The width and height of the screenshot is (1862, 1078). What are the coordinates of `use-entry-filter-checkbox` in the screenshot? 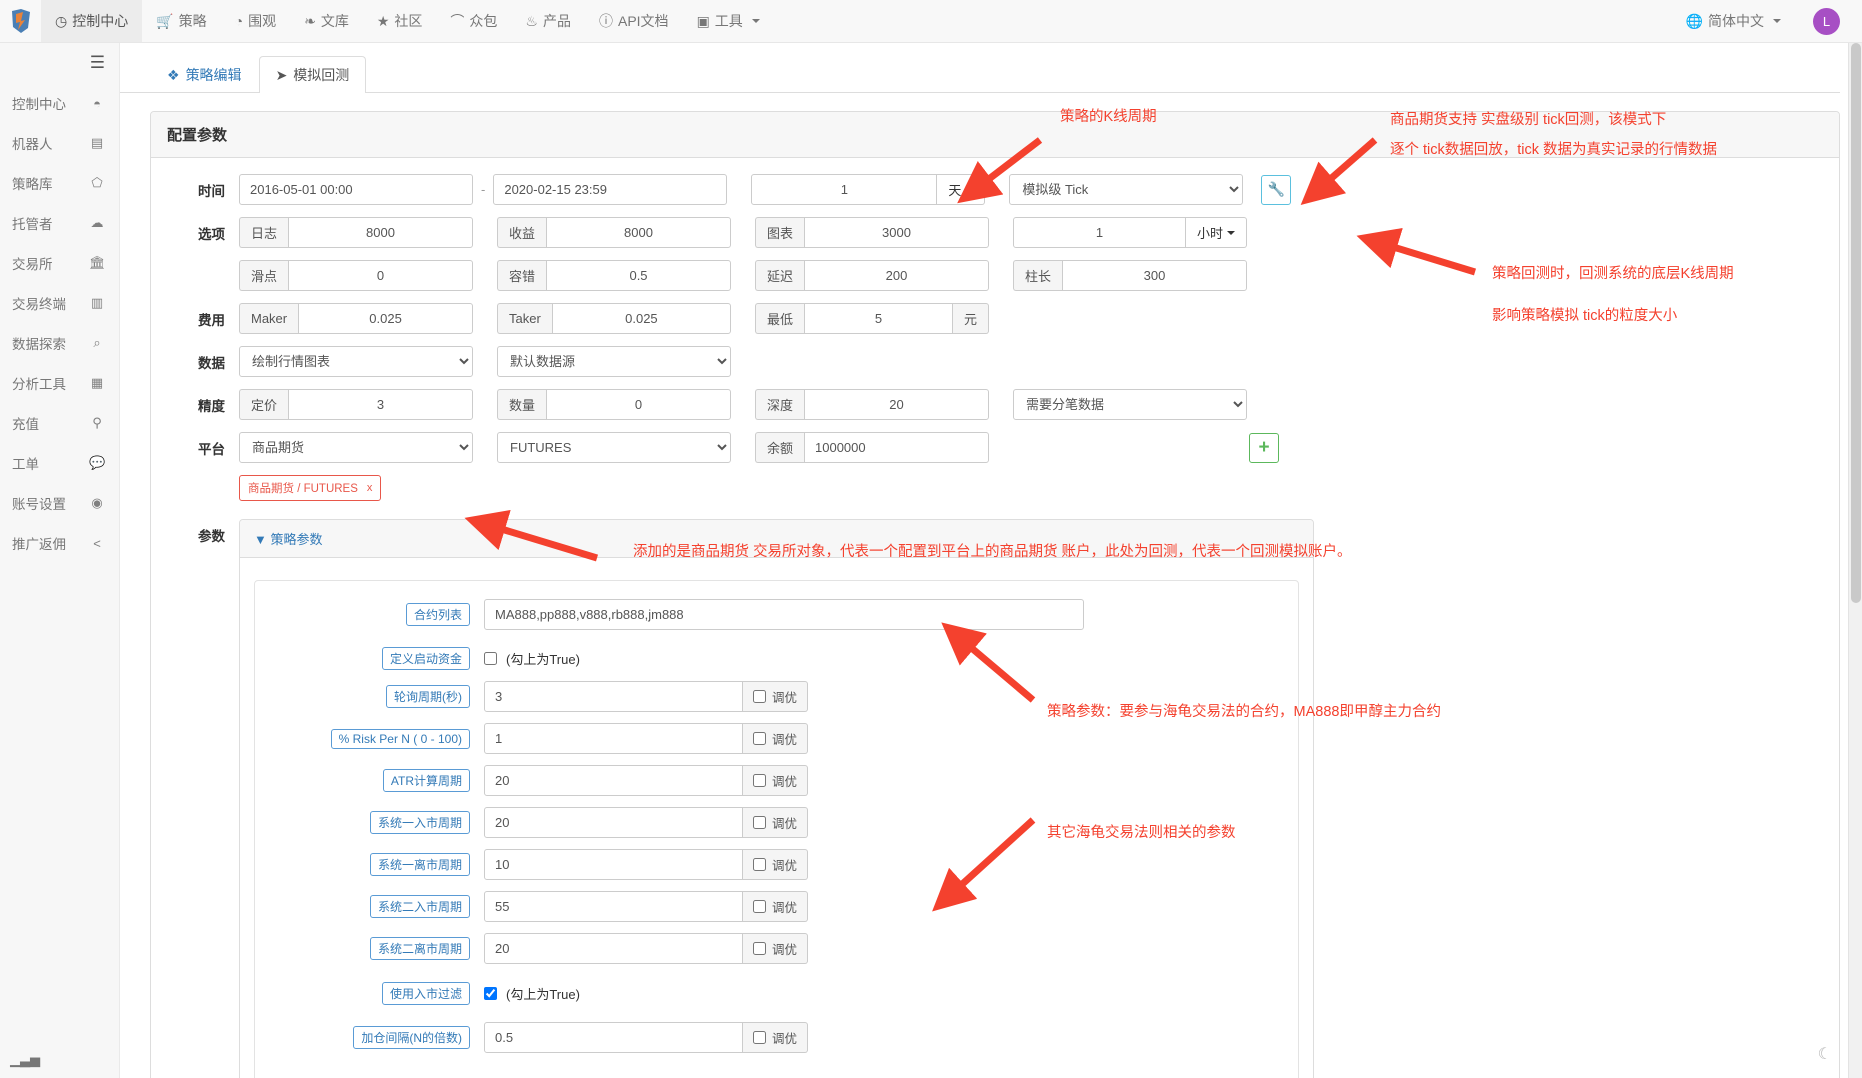 It's located at (490, 993).